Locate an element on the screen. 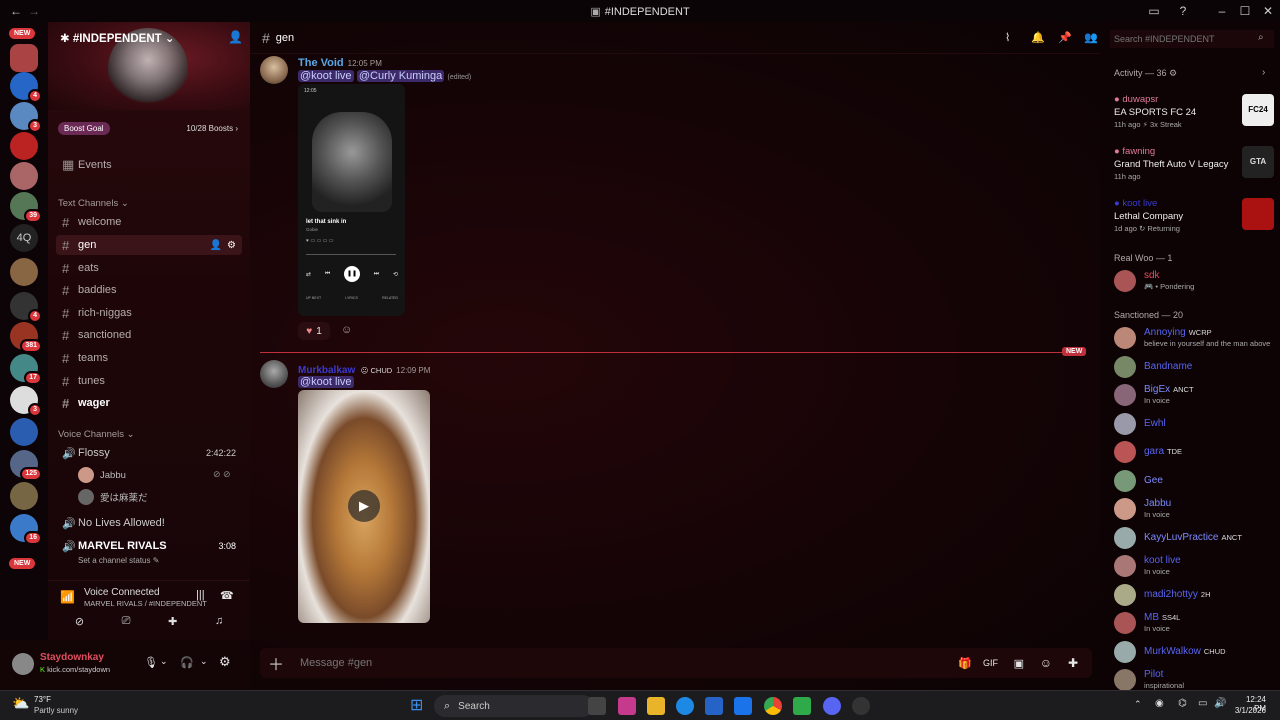  bell-icon: 🔔 is located at coordinates (1038, 37).